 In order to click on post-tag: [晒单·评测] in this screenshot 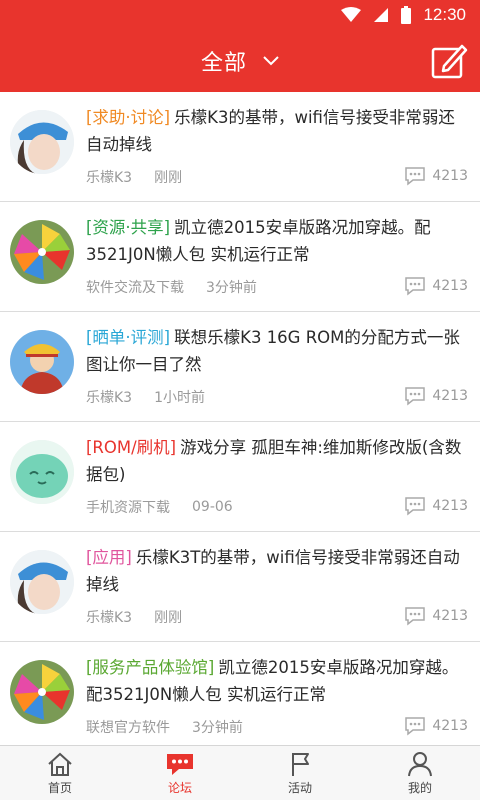, I will do `click(128, 337)`.